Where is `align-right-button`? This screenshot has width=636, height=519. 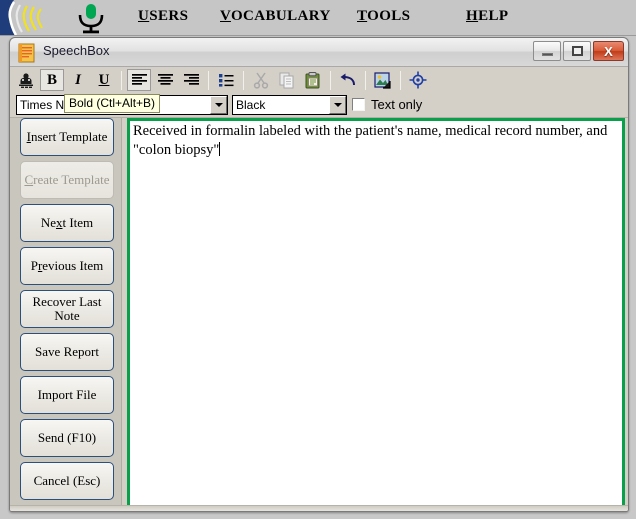 align-right-button is located at coordinates (191, 80).